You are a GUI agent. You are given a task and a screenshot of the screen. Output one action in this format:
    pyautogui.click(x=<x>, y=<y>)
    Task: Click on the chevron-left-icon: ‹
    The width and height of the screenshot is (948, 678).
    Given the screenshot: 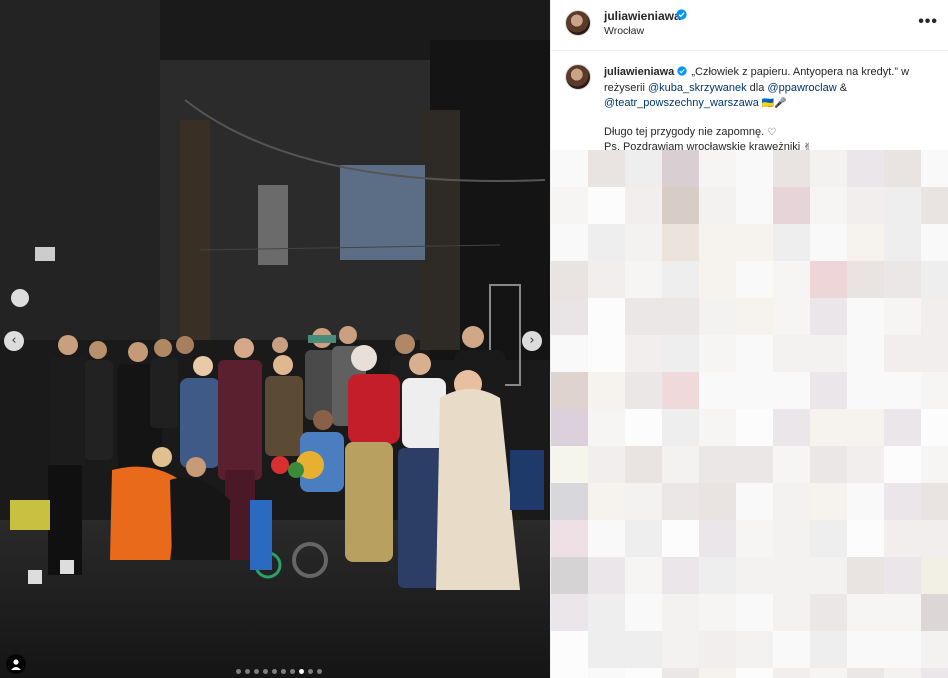 What is the action you would take?
    pyautogui.click(x=14, y=341)
    